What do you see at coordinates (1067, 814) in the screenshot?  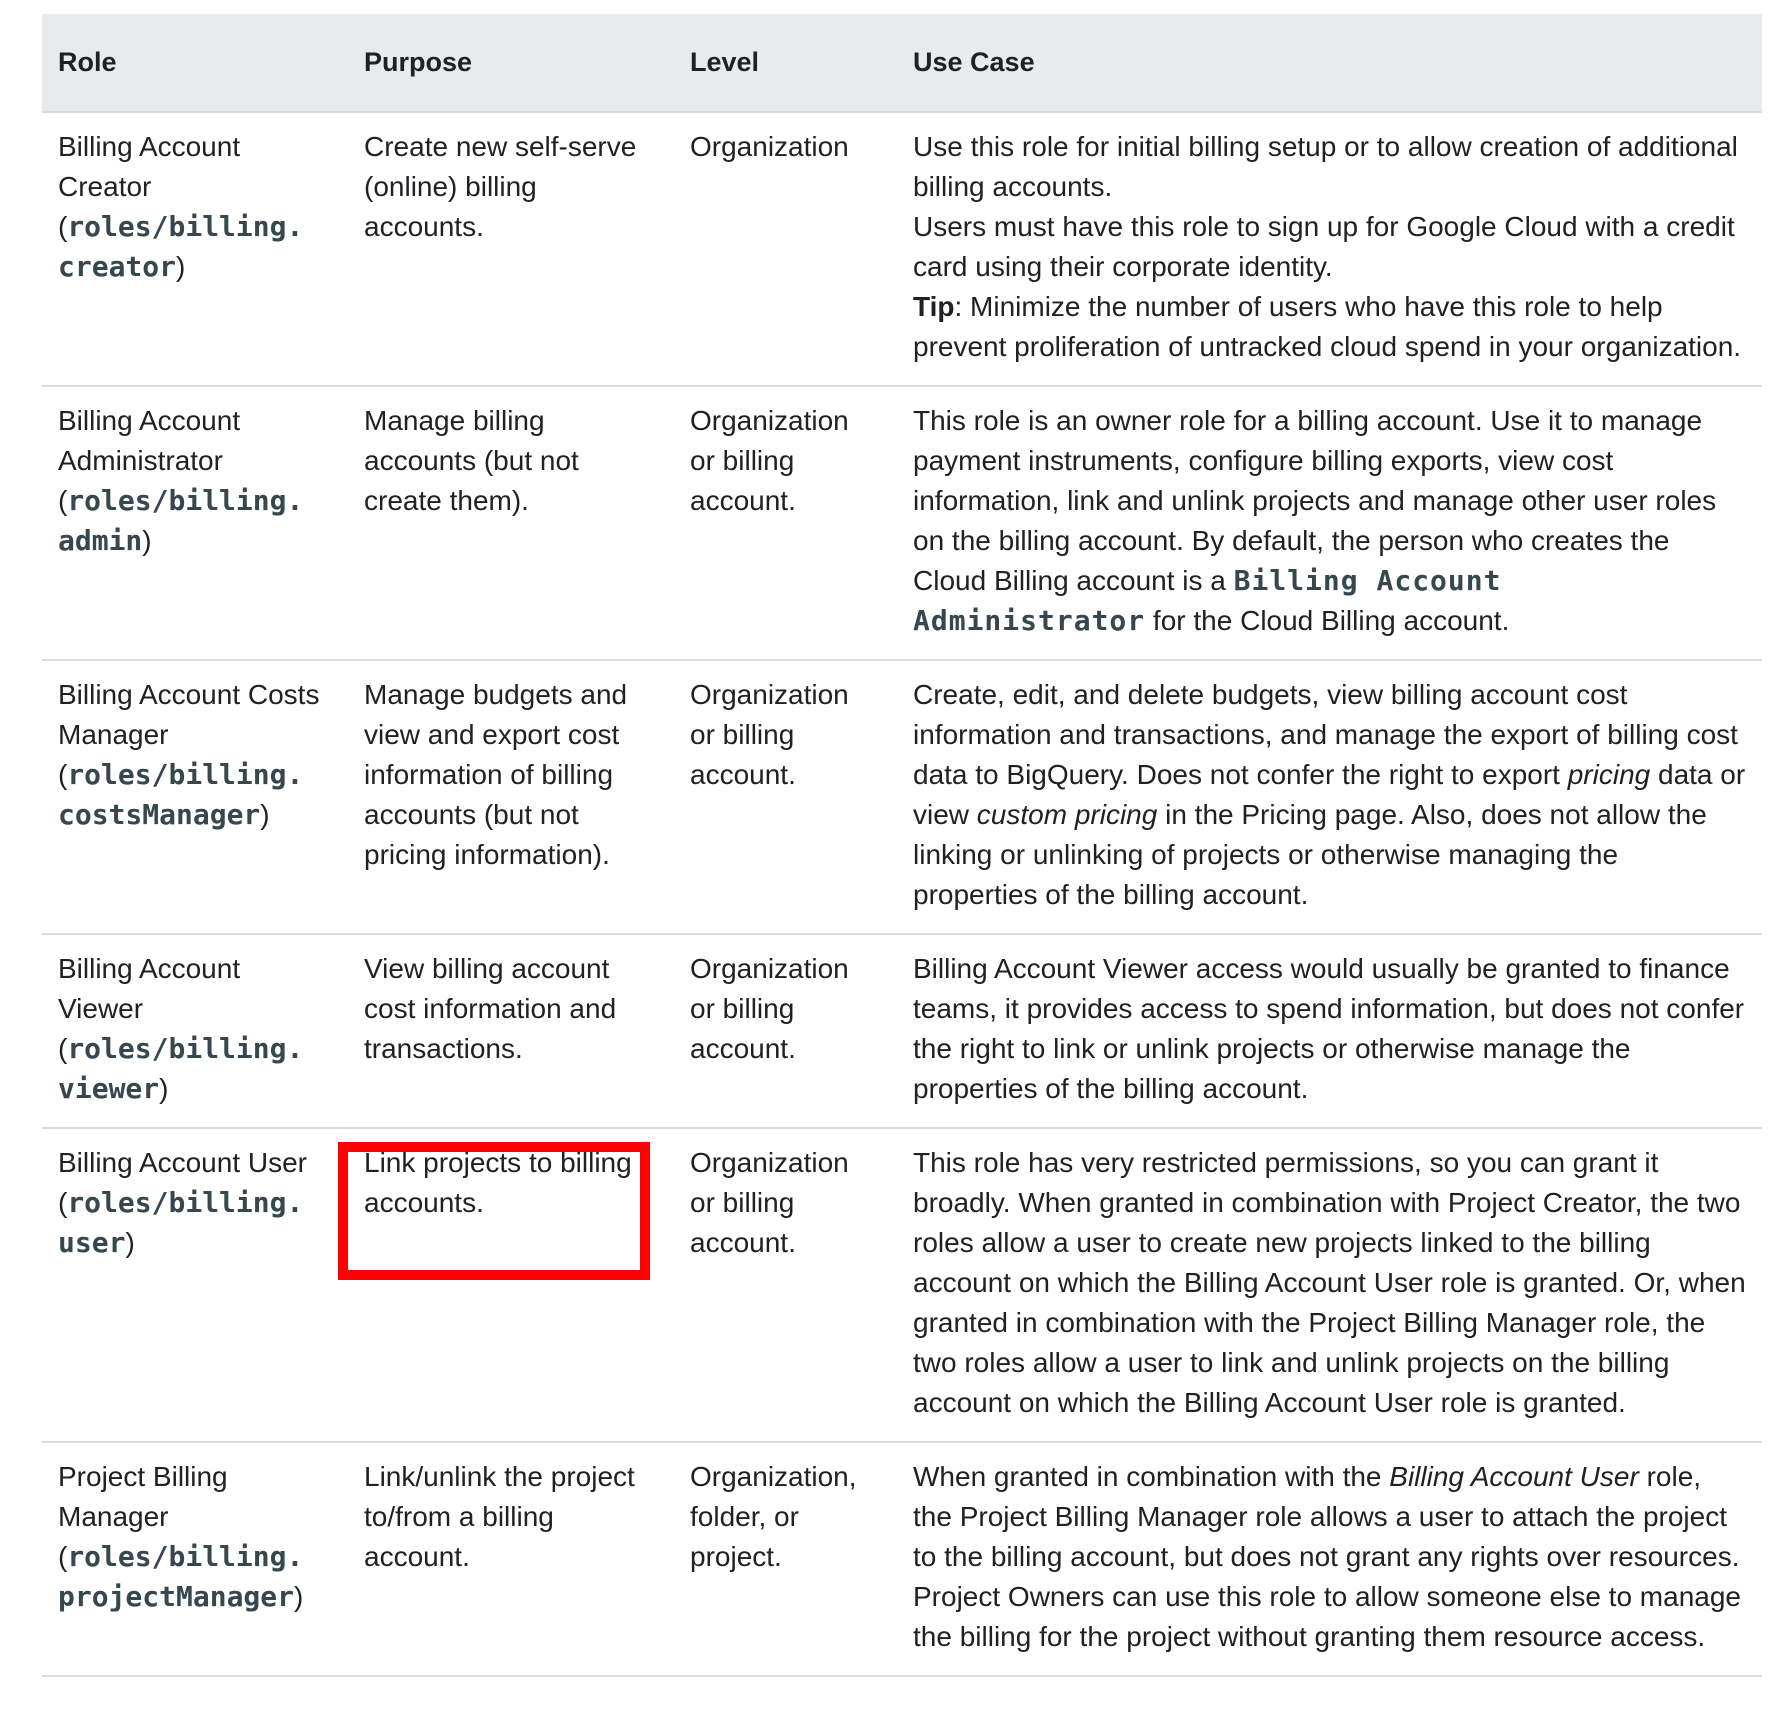 I see `use-case-emphasis: custom pricing` at bounding box center [1067, 814].